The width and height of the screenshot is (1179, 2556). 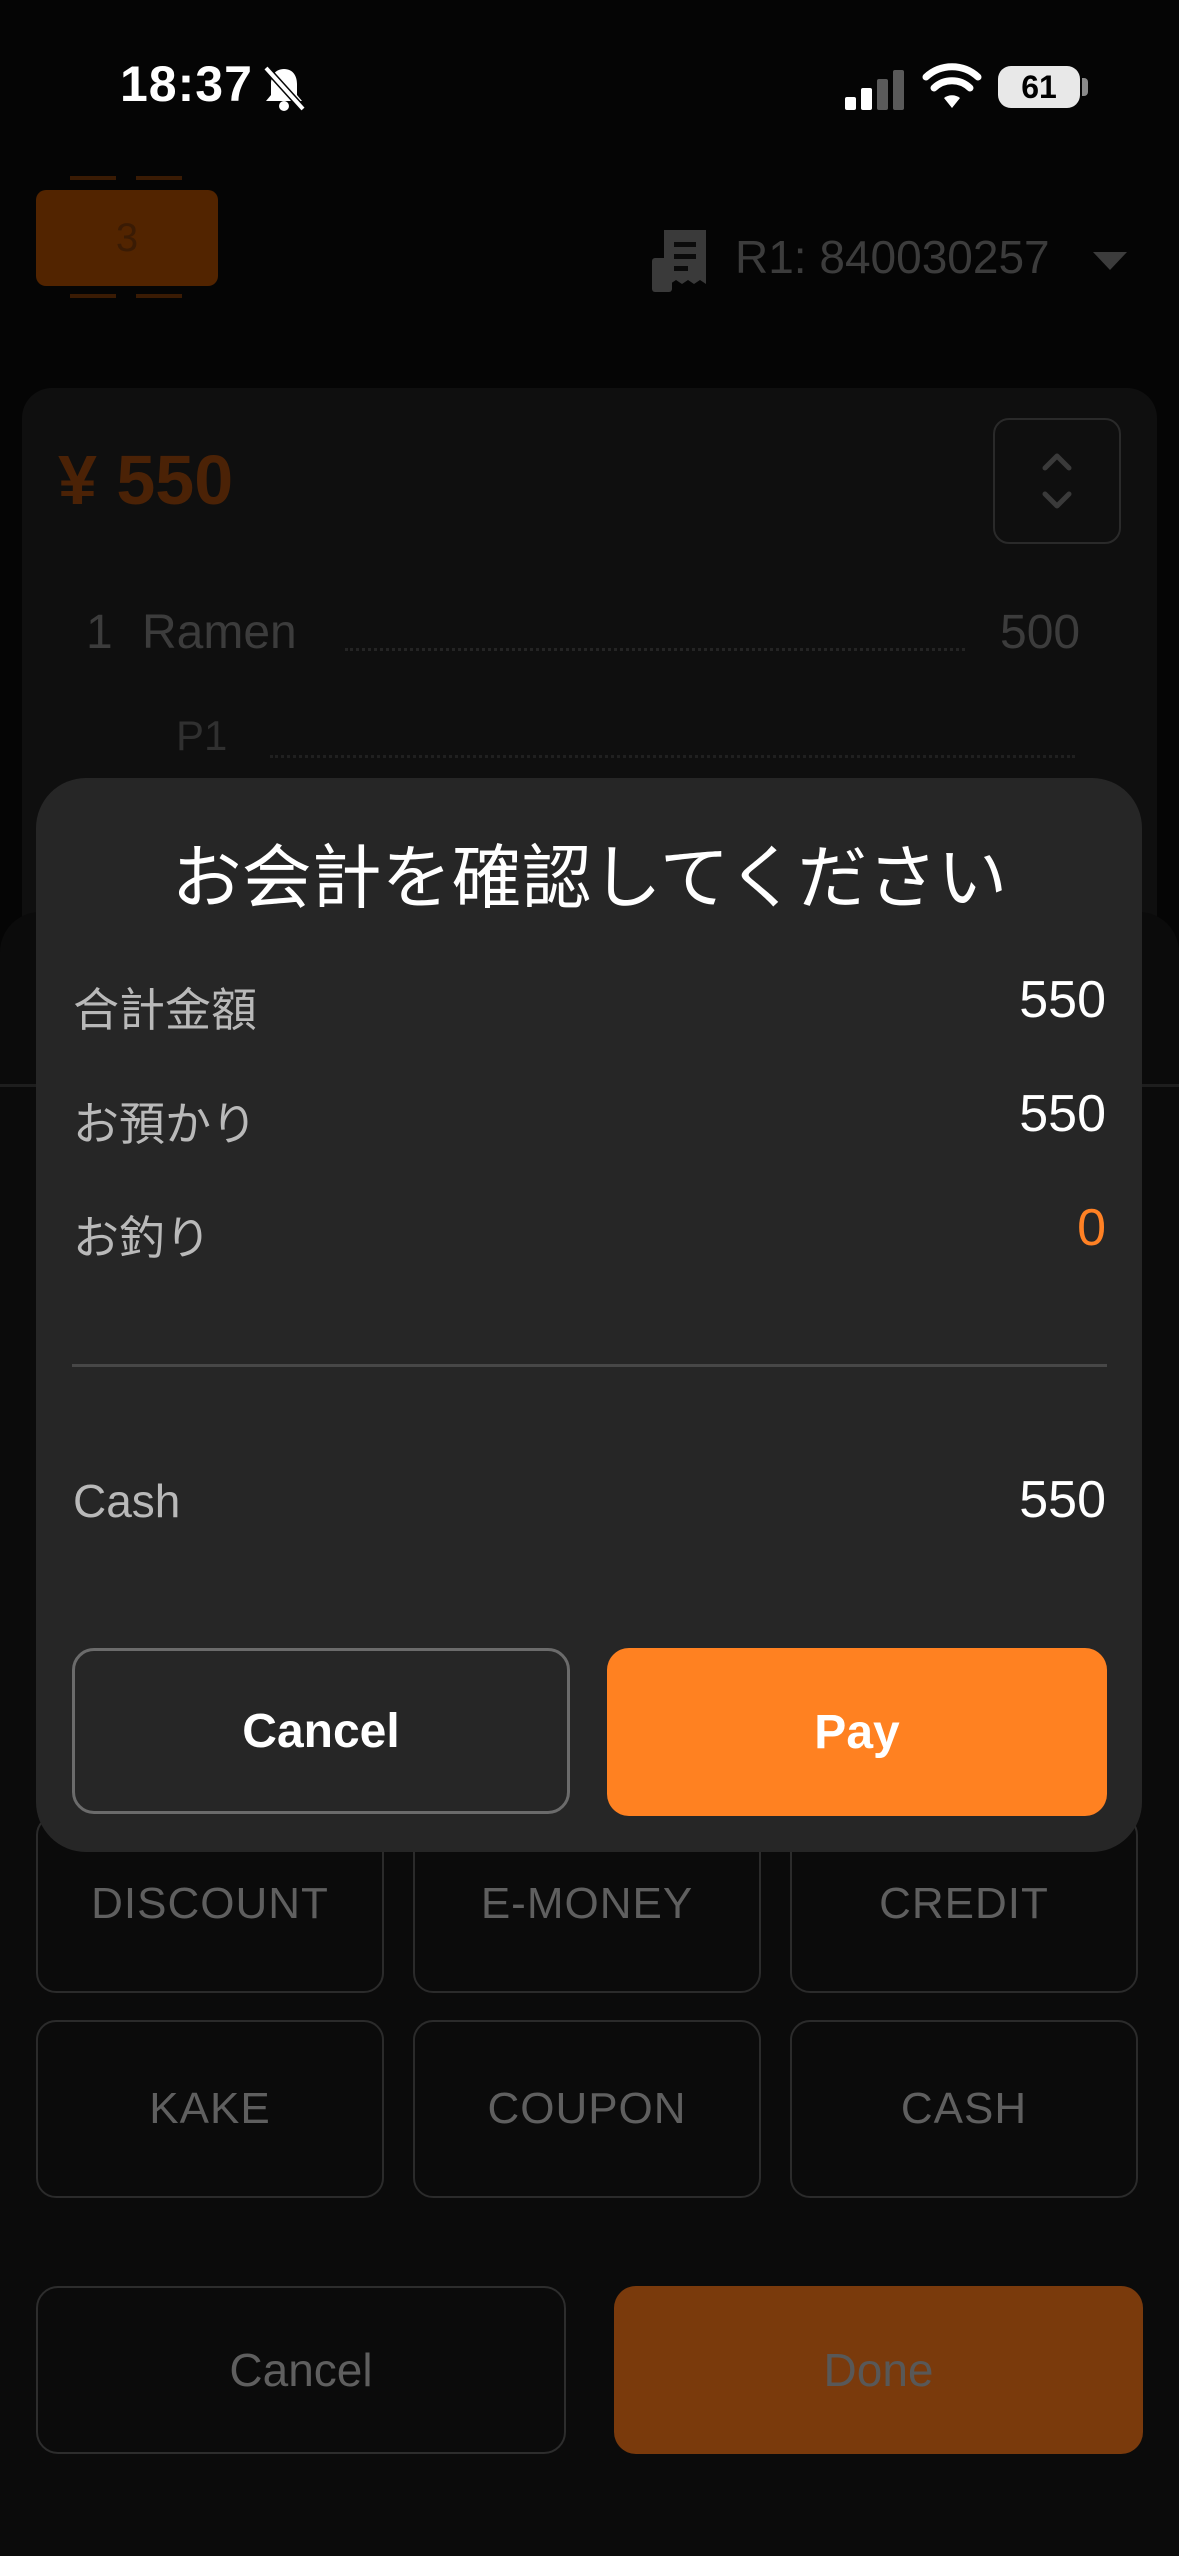 What do you see at coordinates (1039, 87) in the screenshot?
I see `battery-indicator: 61` at bounding box center [1039, 87].